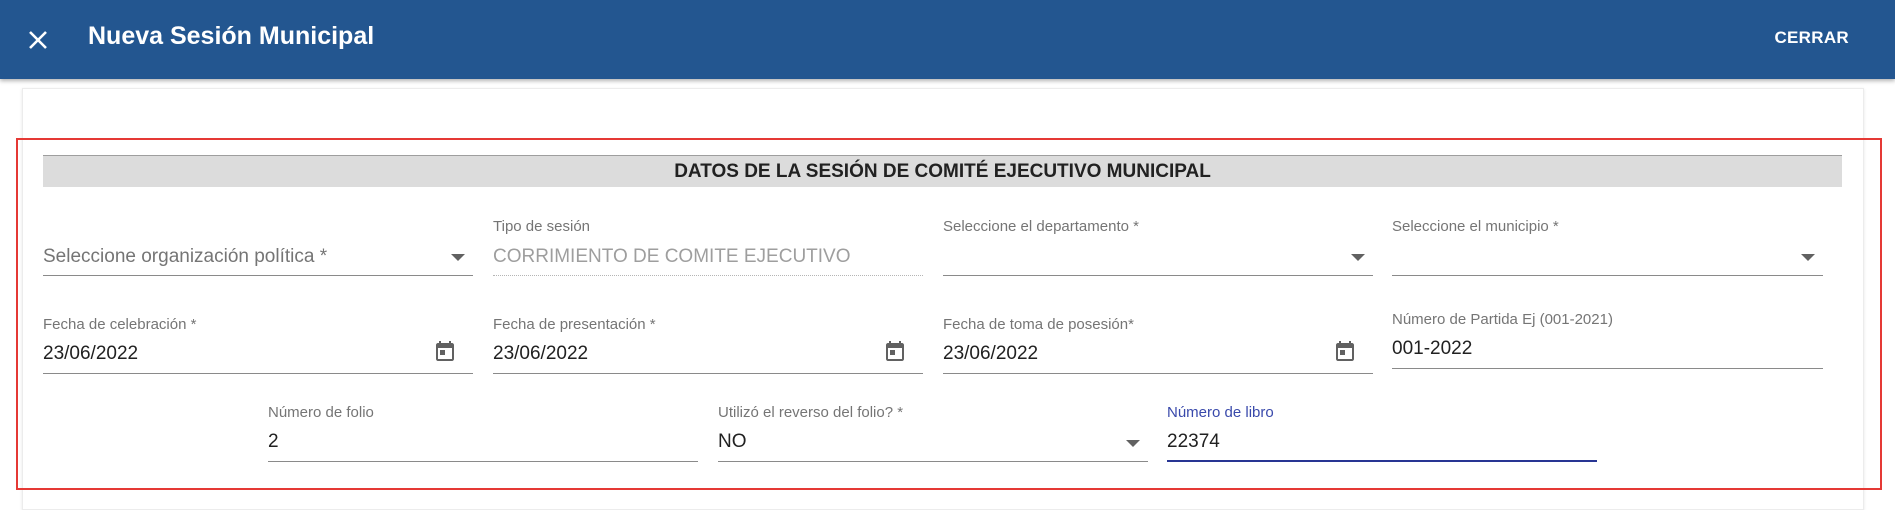  What do you see at coordinates (1475, 226) in the screenshot?
I see `municipio-label: Seleccione el municipio *` at bounding box center [1475, 226].